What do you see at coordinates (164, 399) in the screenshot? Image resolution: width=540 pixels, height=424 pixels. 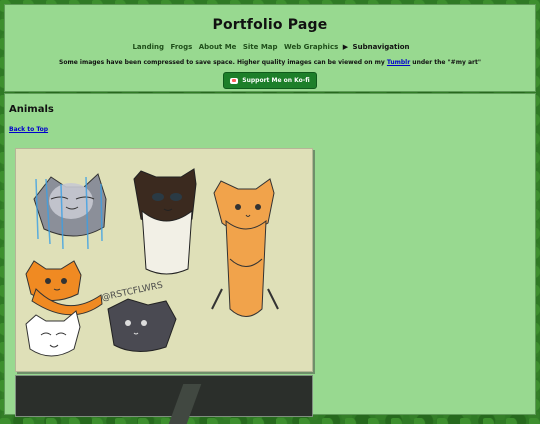 I see `artwork-next-preview` at bounding box center [164, 399].